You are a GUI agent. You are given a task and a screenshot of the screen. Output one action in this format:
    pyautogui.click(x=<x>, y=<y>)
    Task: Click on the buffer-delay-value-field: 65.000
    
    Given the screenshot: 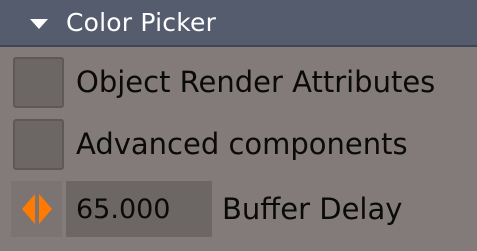 What is the action you would take?
    pyautogui.click(x=139, y=209)
    